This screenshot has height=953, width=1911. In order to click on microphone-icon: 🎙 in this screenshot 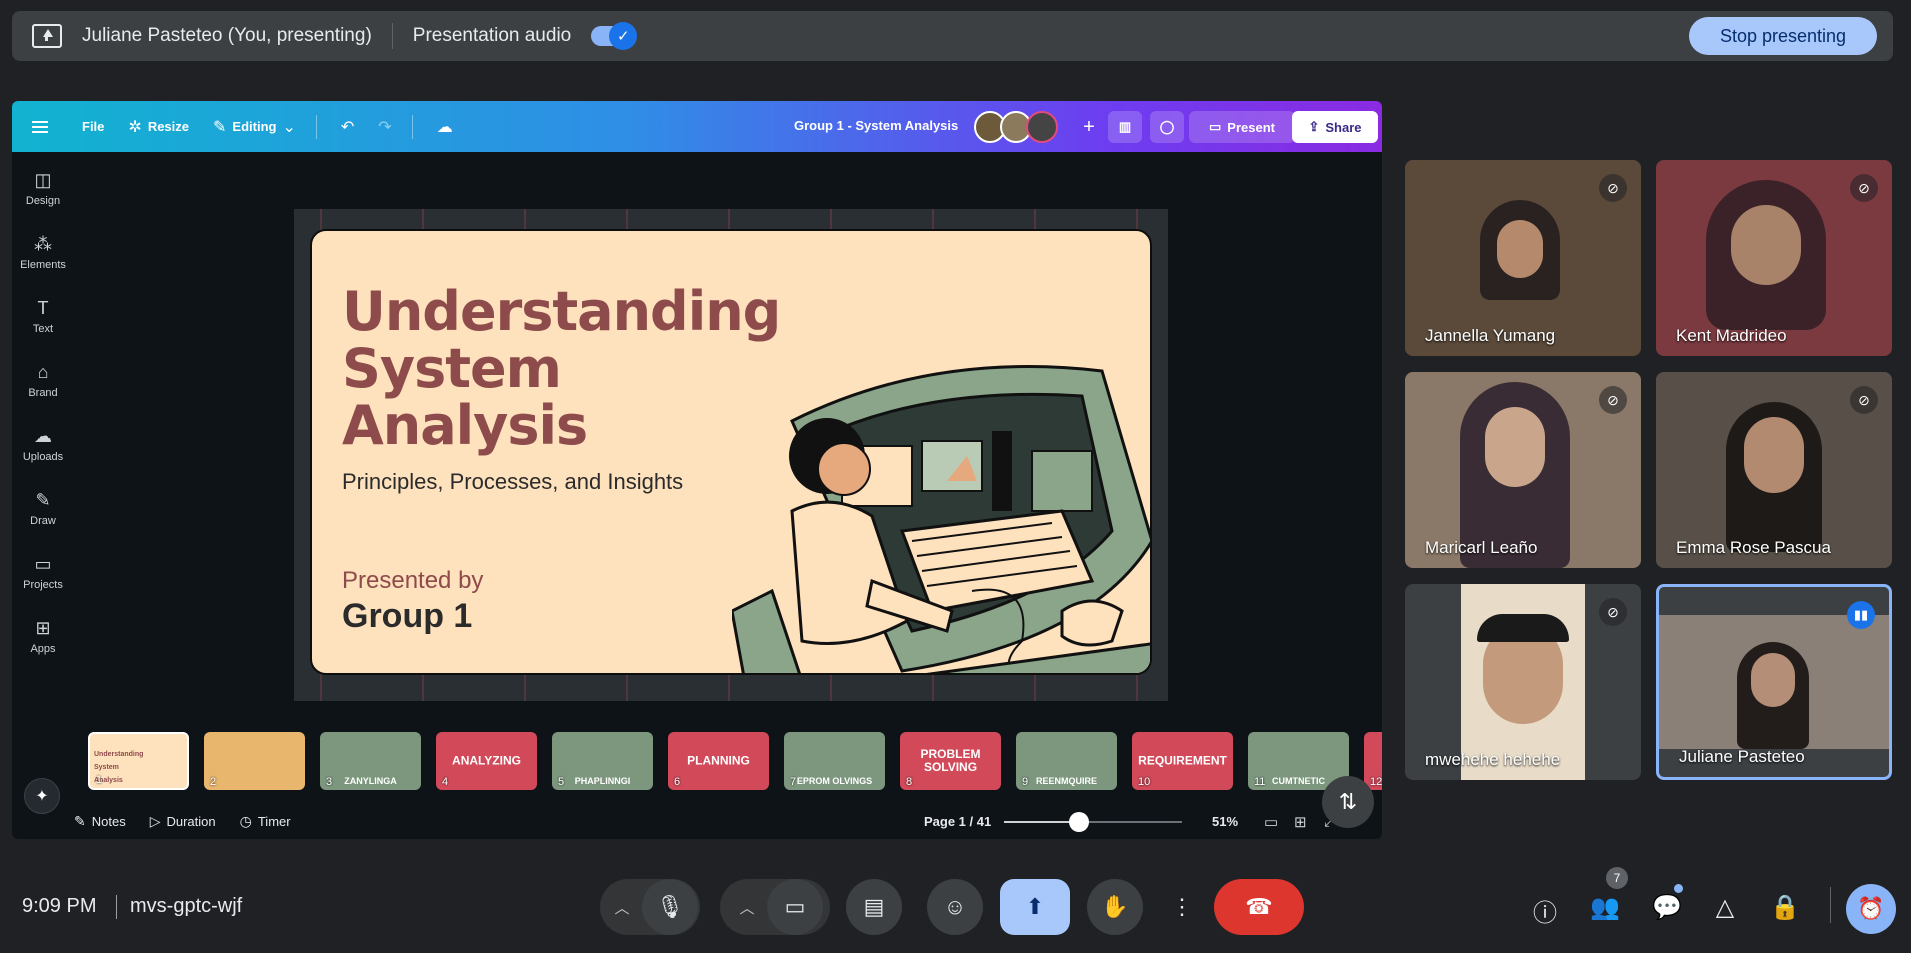, I will do `click(670, 907)`.